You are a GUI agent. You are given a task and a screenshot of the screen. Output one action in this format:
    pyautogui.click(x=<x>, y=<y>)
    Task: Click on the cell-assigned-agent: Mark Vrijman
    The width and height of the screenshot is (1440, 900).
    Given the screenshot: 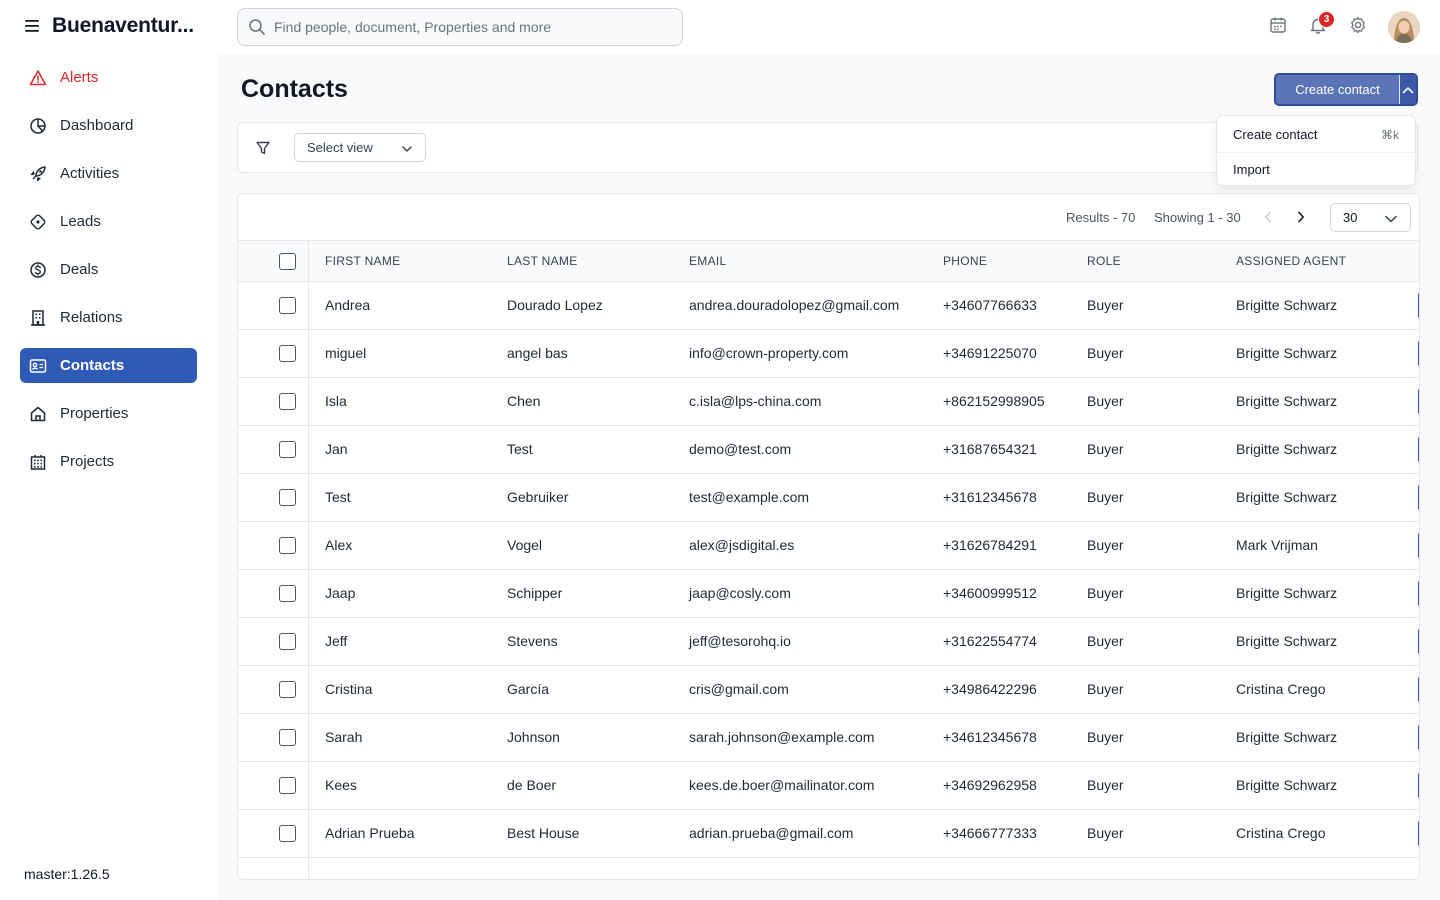 What is the action you would take?
    pyautogui.click(x=1277, y=545)
    